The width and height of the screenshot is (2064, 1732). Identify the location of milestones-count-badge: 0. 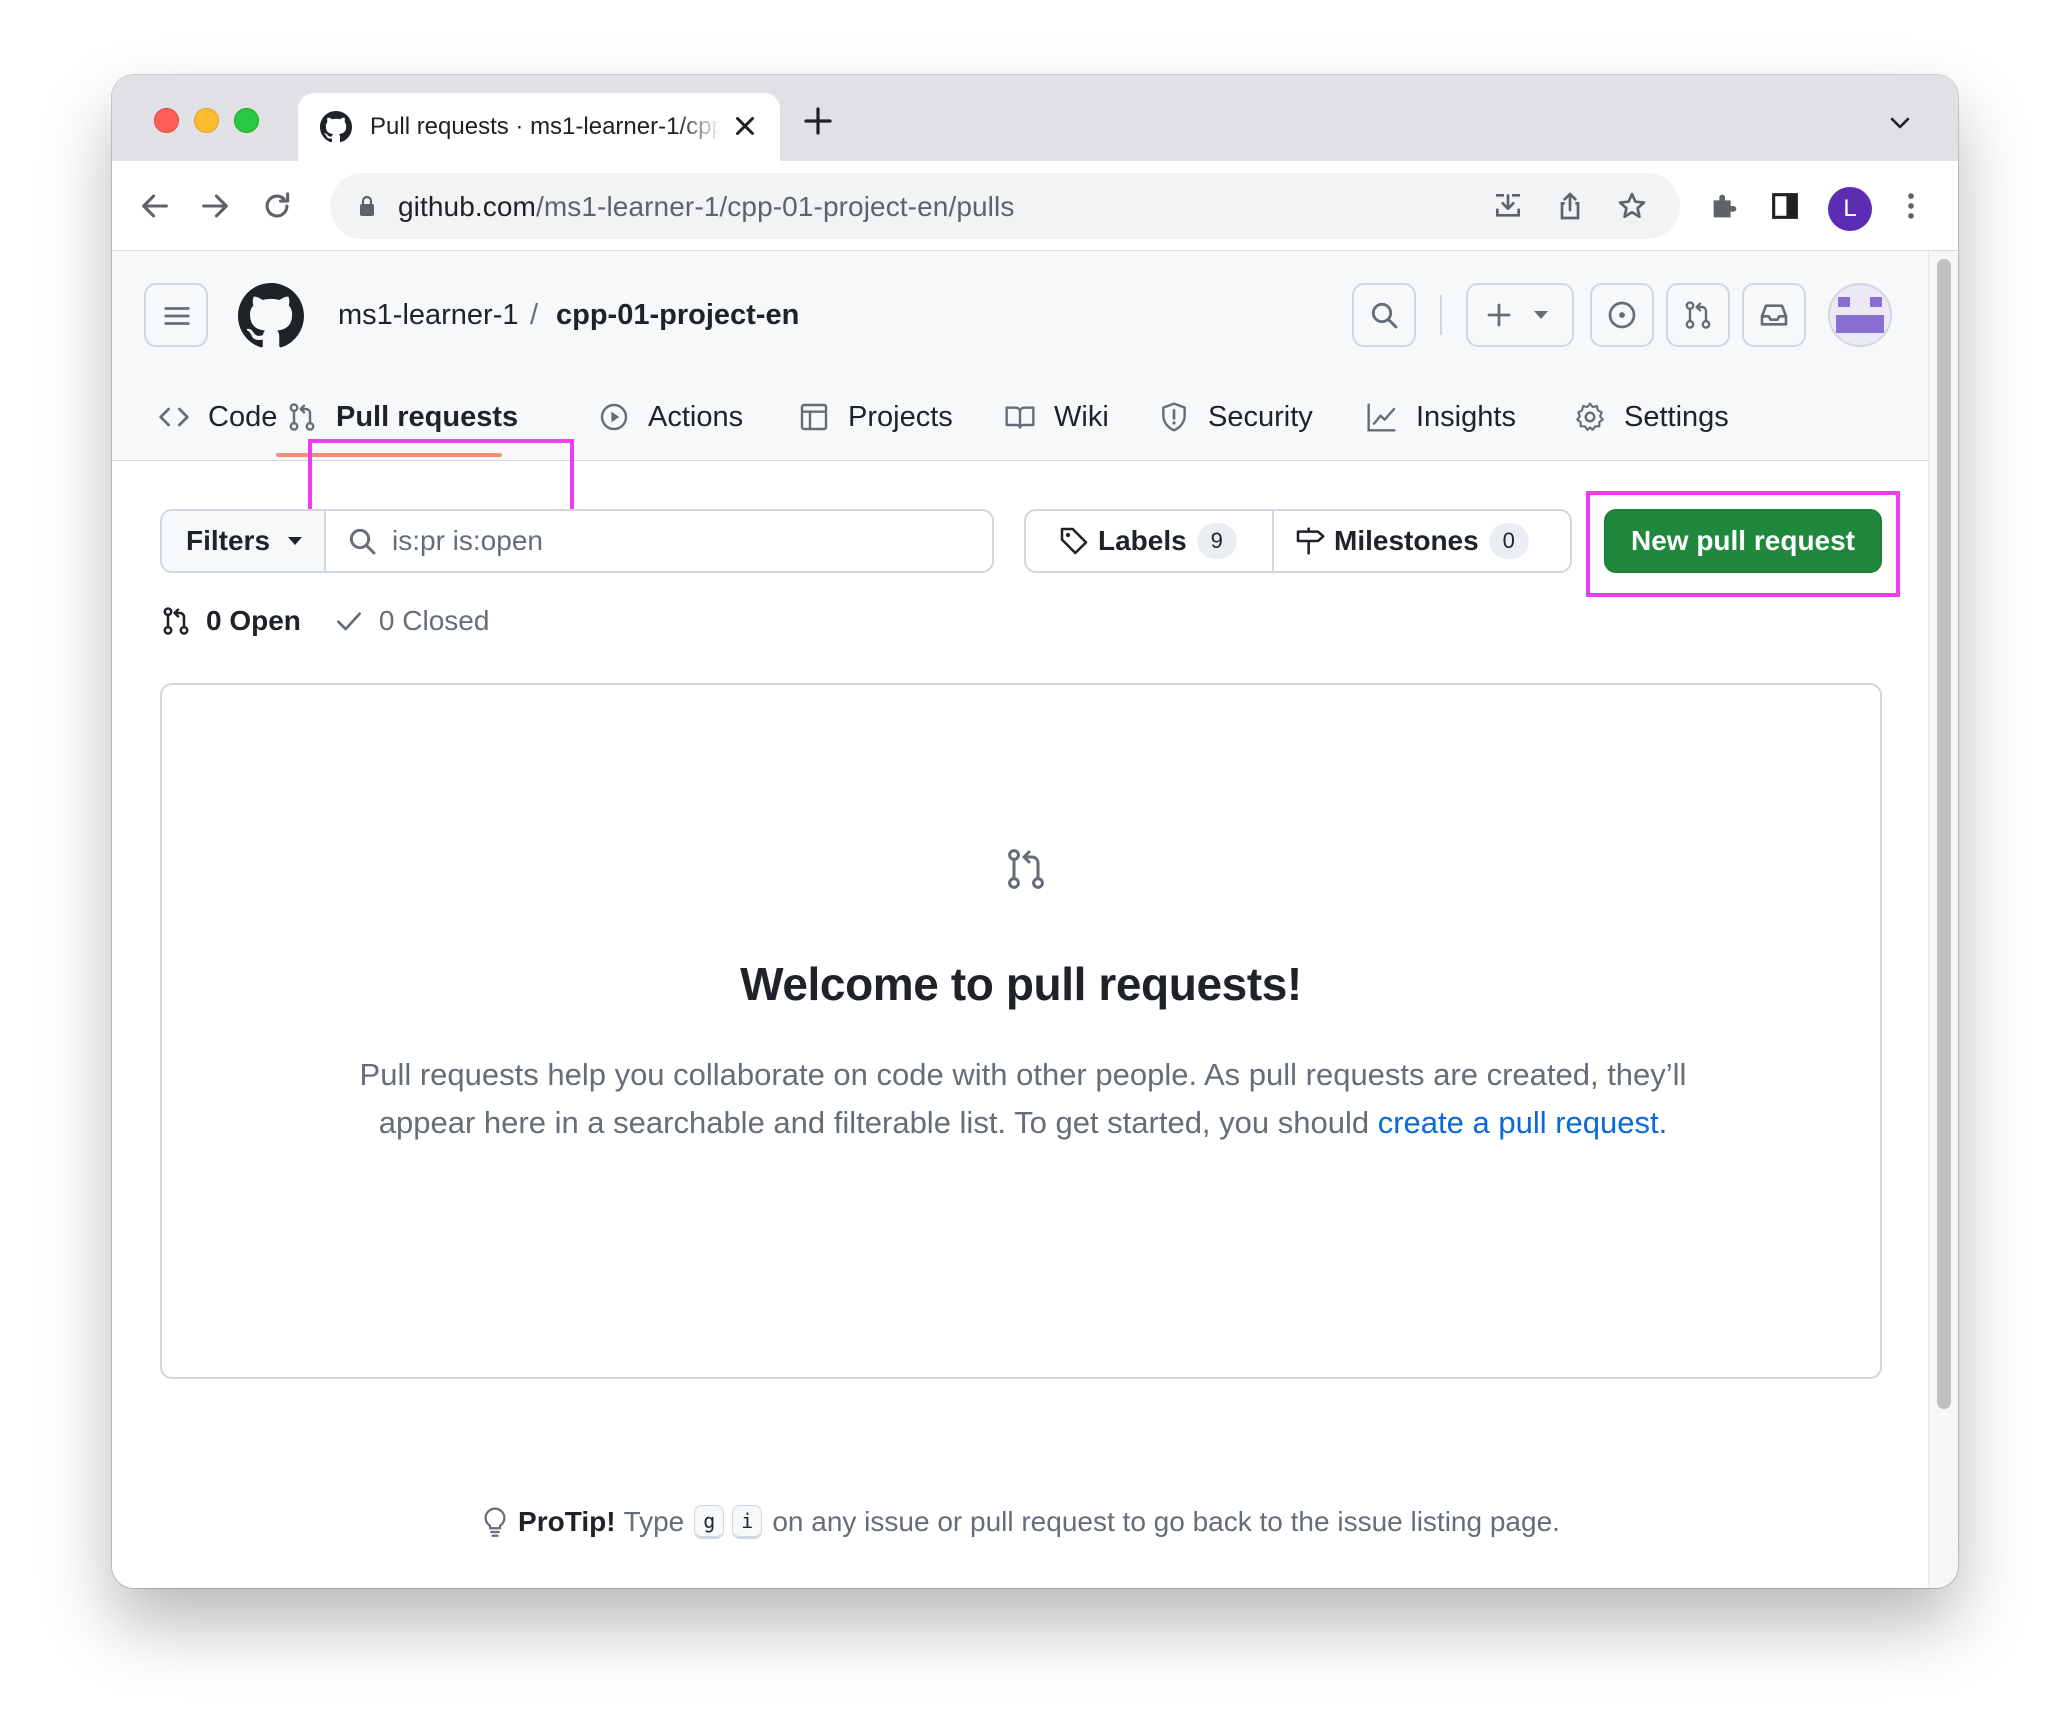
(1508, 541).